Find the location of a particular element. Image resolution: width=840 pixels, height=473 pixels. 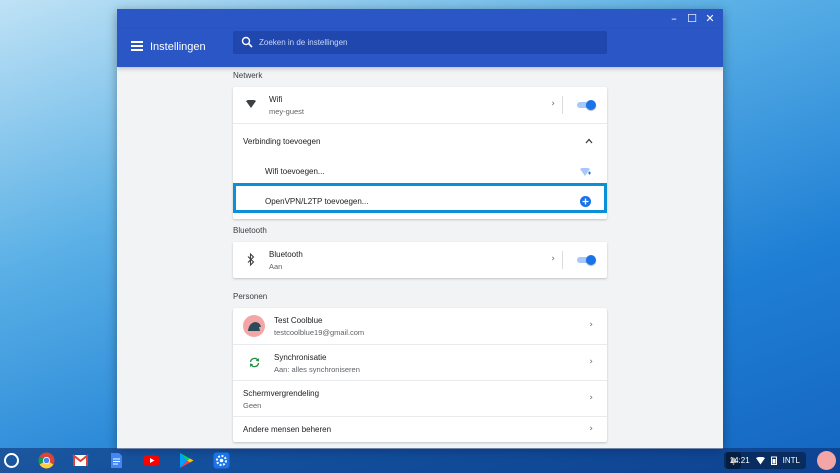

section-title-network: Netwerk is located at coordinates (248, 75).